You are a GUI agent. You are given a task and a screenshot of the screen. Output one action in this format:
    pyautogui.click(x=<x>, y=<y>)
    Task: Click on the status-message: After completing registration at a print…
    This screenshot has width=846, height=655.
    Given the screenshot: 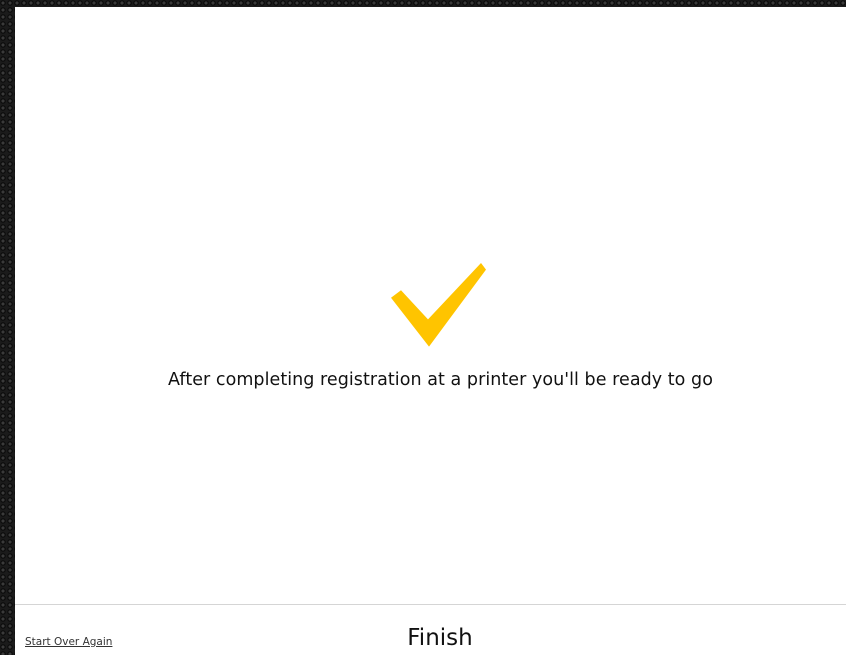 What is the action you would take?
    pyautogui.click(x=440, y=380)
    